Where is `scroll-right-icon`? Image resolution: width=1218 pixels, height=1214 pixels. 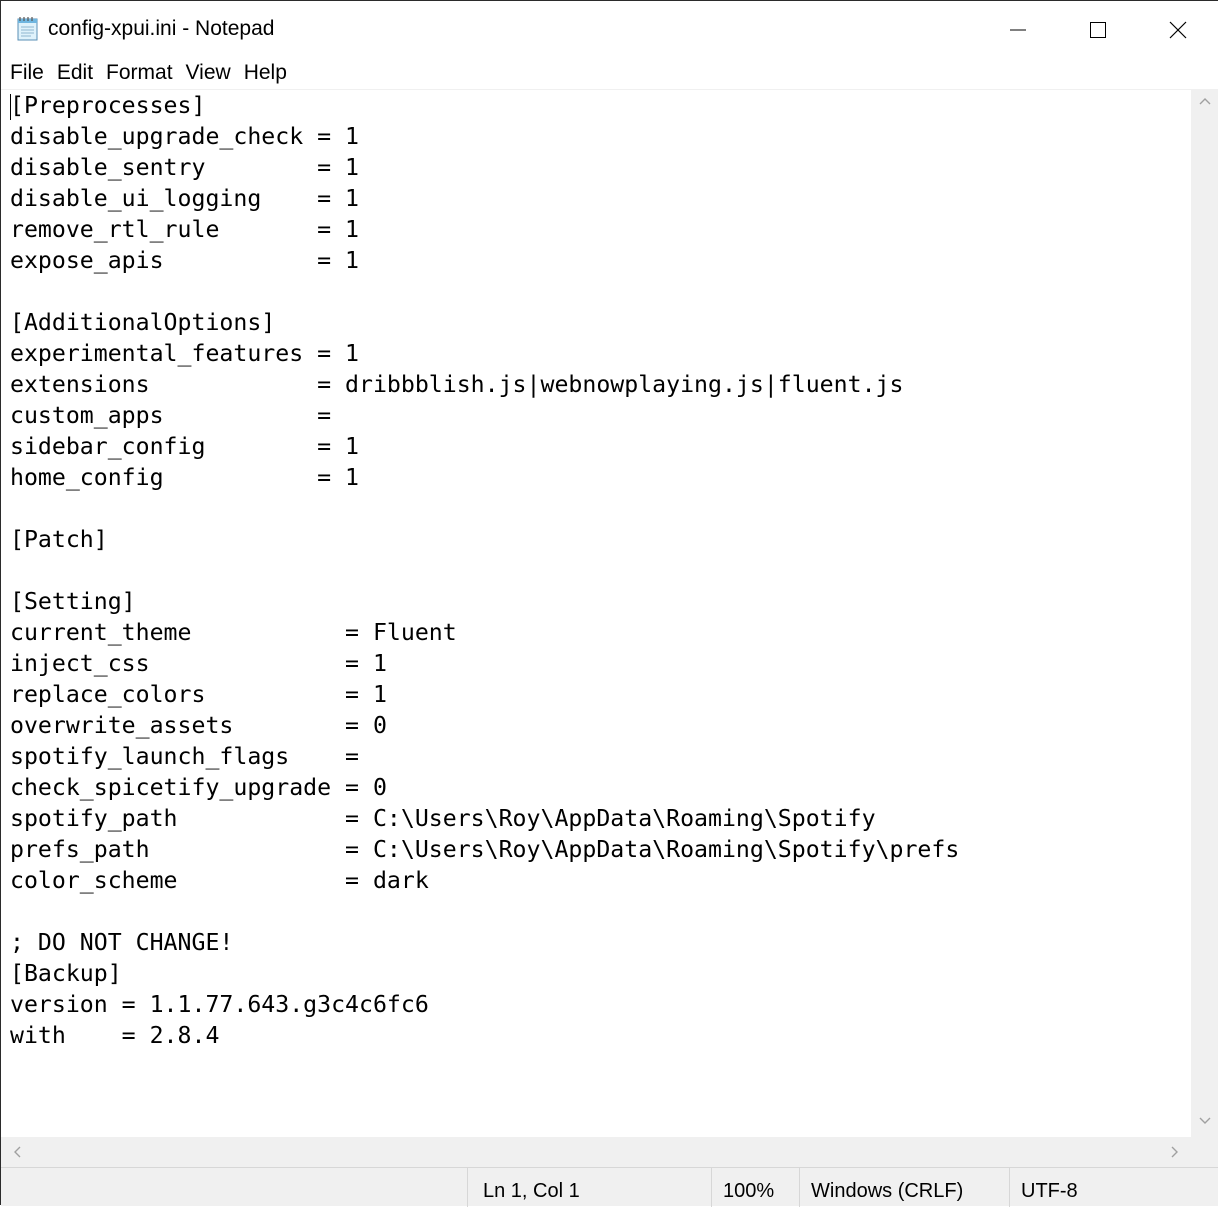
scroll-right-icon is located at coordinates (1174, 1152).